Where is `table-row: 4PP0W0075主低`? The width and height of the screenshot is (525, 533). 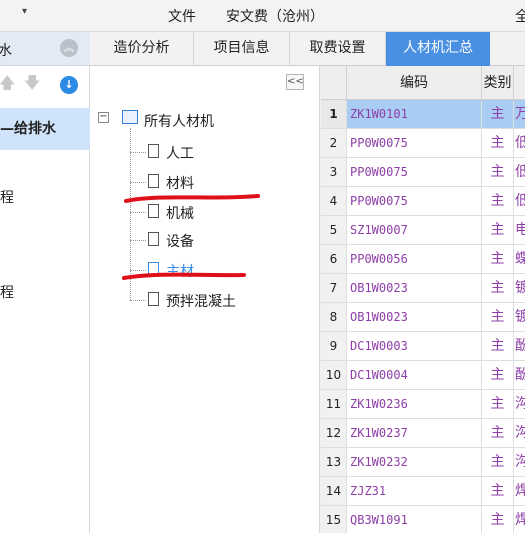
table-row: 4PP0W0075主低 is located at coordinates (423, 201).